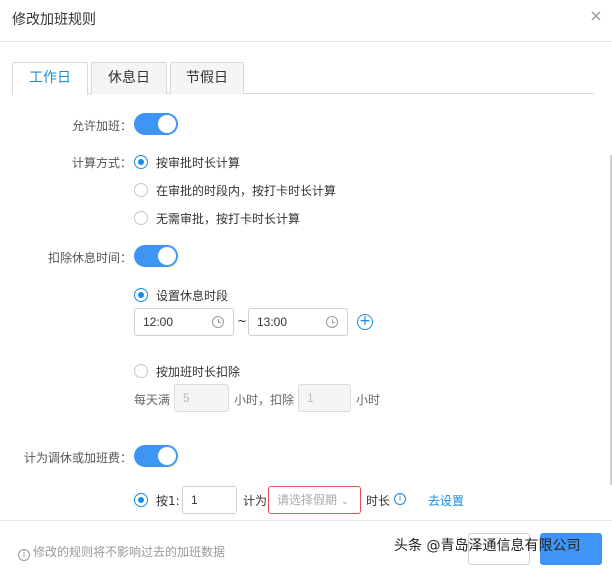 The width and height of the screenshot is (612, 571). What do you see at coordinates (306, 21) in the screenshot?
I see `dialog-header: 修改加班规则 ×` at bounding box center [306, 21].